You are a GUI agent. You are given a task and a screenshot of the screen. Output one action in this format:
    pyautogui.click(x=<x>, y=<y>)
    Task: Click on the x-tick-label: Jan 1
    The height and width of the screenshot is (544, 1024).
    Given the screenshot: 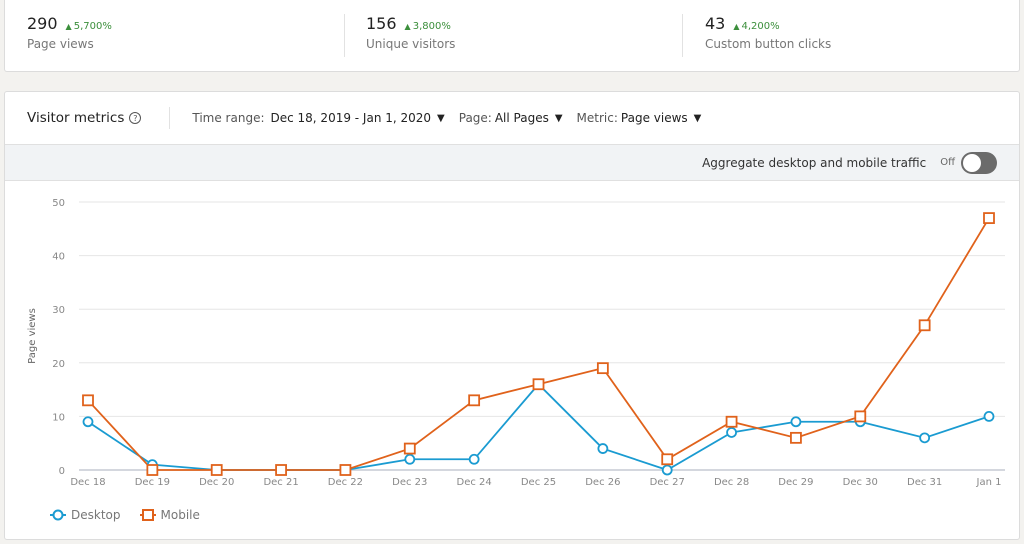 What is the action you would take?
    pyautogui.click(x=989, y=482)
    